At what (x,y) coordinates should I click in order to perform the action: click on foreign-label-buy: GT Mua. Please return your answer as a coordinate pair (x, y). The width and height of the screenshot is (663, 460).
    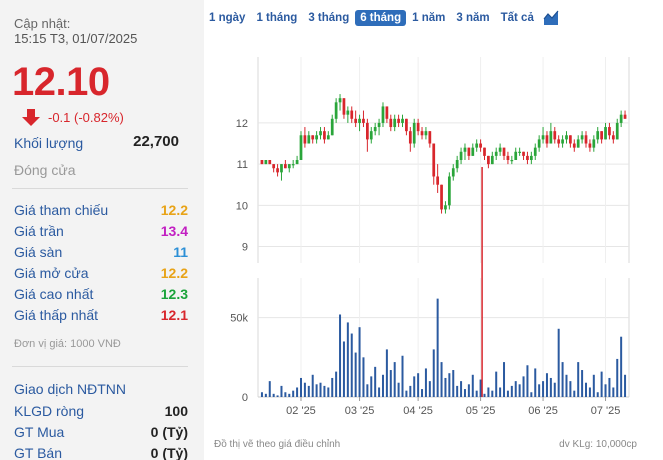
    Looking at the image, I should click on (39, 432).